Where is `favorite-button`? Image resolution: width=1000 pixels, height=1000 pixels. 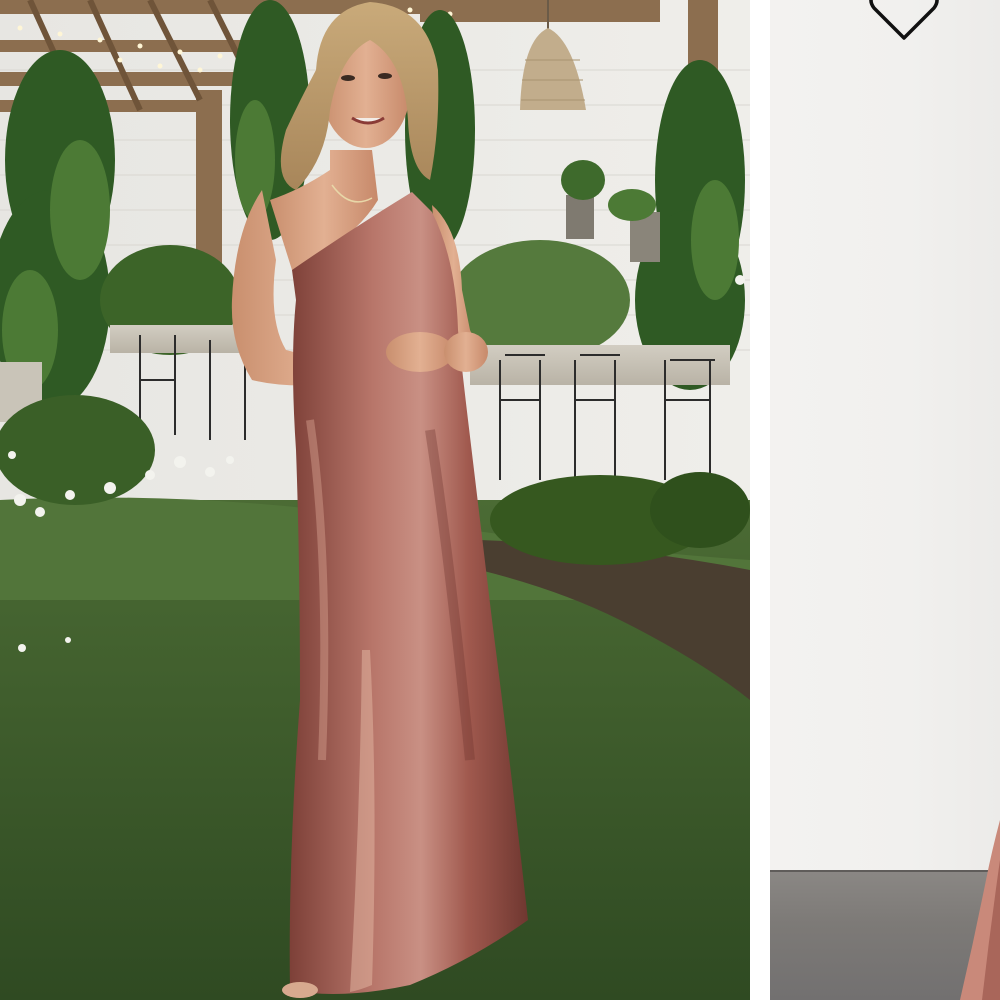 favorite-button is located at coordinates (904, 23).